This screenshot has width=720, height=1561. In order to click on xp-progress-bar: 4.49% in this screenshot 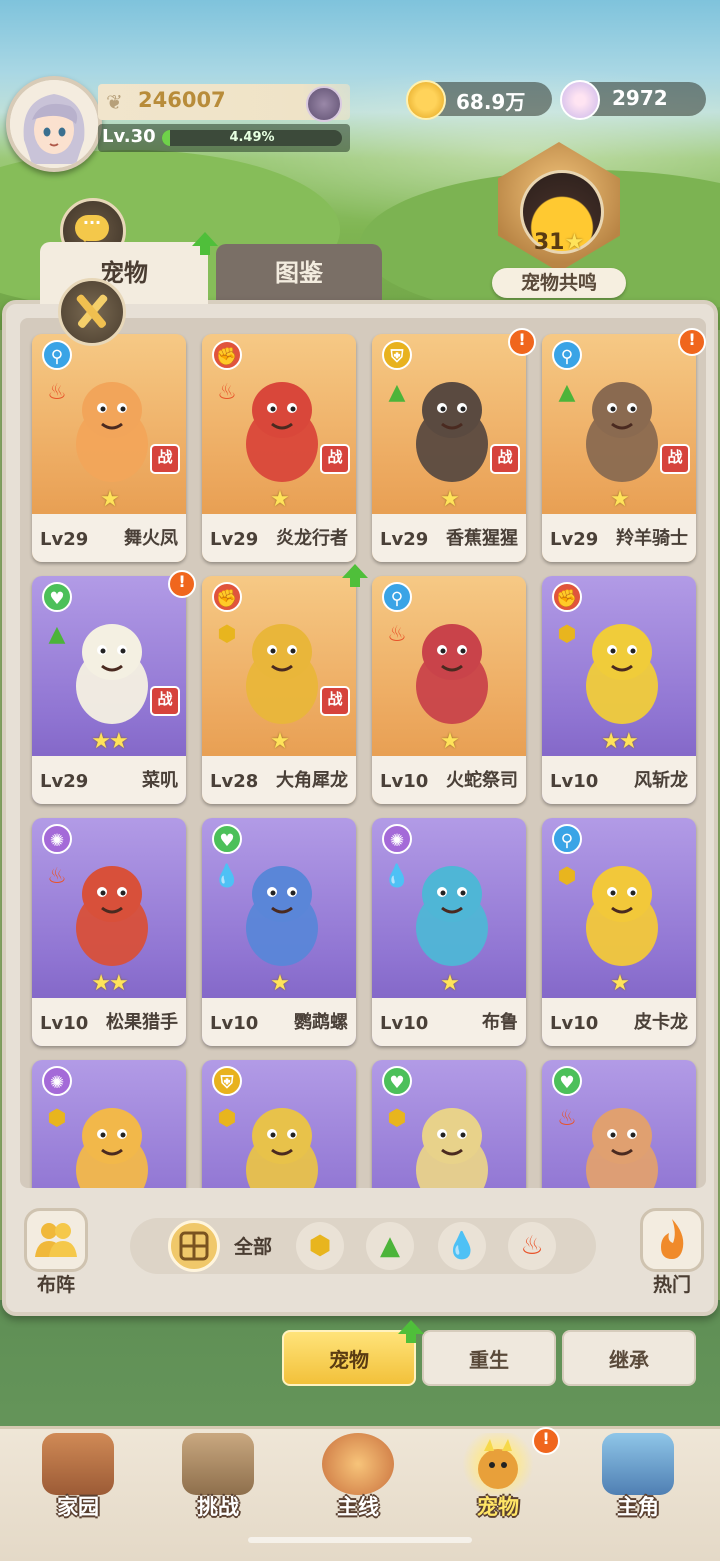, I will do `click(252, 138)`.